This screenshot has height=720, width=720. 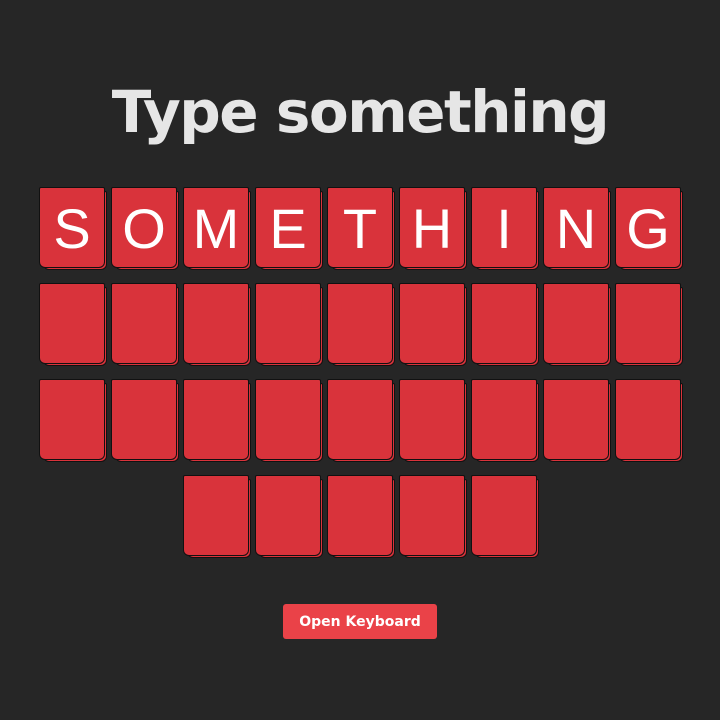 I want to click on tile-letter: T, so click(x=360, y=228).